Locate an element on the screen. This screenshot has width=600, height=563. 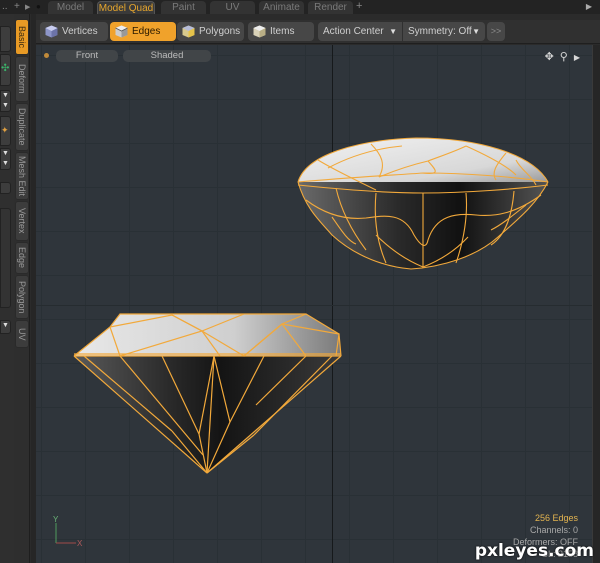
tool-panel: ✣ ▼ ▼ ✦ ▼ ▼ ▼ is located at coordinates (7, 288).